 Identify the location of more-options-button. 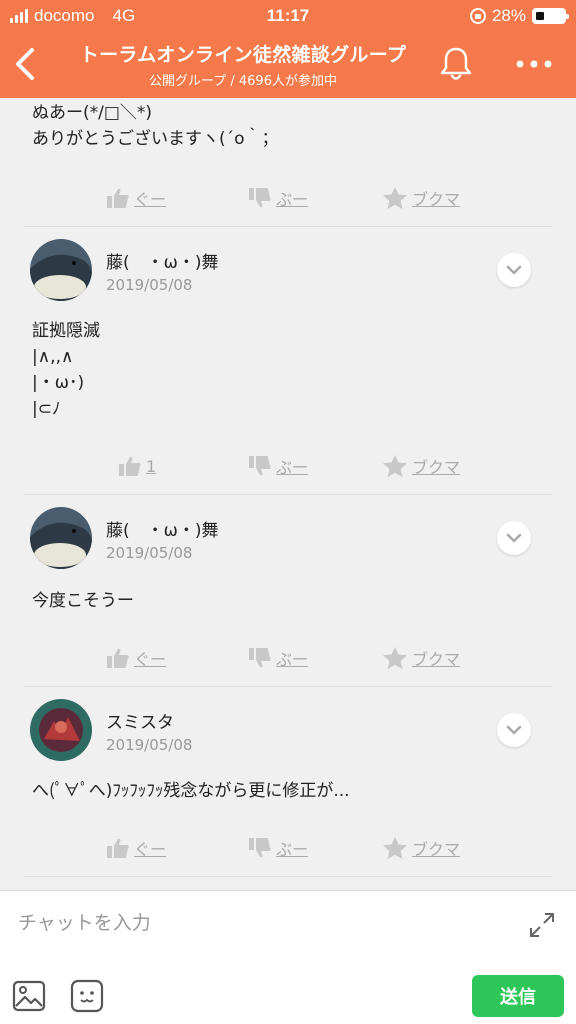
(534, 64).